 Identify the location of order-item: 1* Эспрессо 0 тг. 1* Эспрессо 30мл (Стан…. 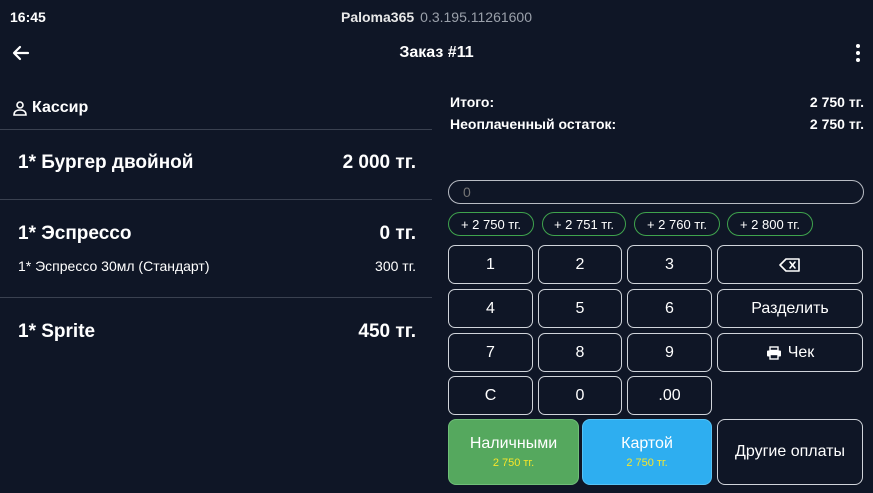
(216, 249).